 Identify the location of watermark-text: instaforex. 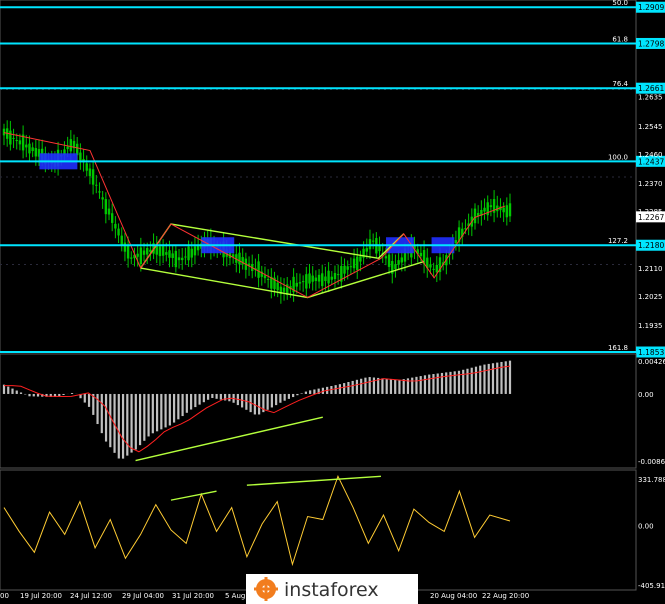
(331, 590).